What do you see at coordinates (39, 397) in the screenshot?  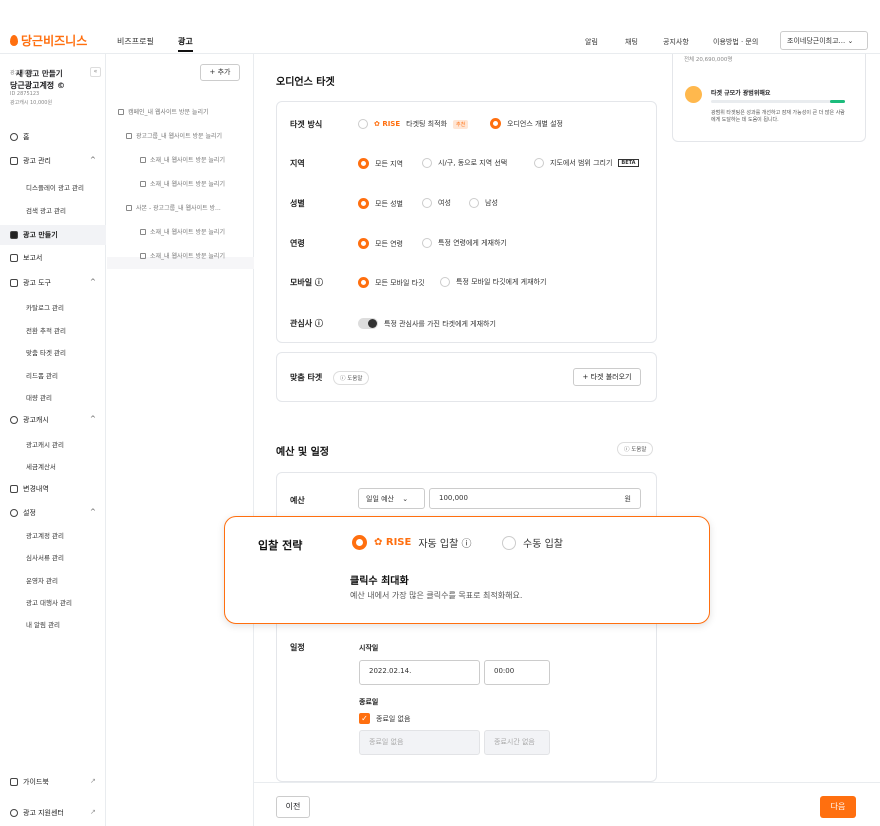 I see `sidebar-item-bulk: 대량 관리` at bounding box center [39, 397].